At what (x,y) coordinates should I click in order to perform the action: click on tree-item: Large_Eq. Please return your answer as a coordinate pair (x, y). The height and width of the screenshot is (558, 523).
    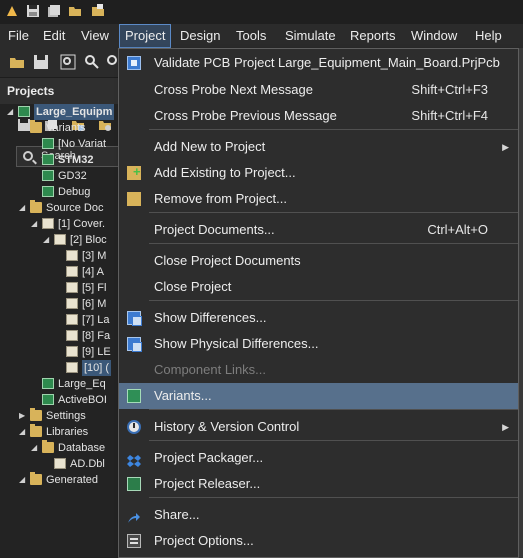
    Looking at the image, I should click on (59, 384).